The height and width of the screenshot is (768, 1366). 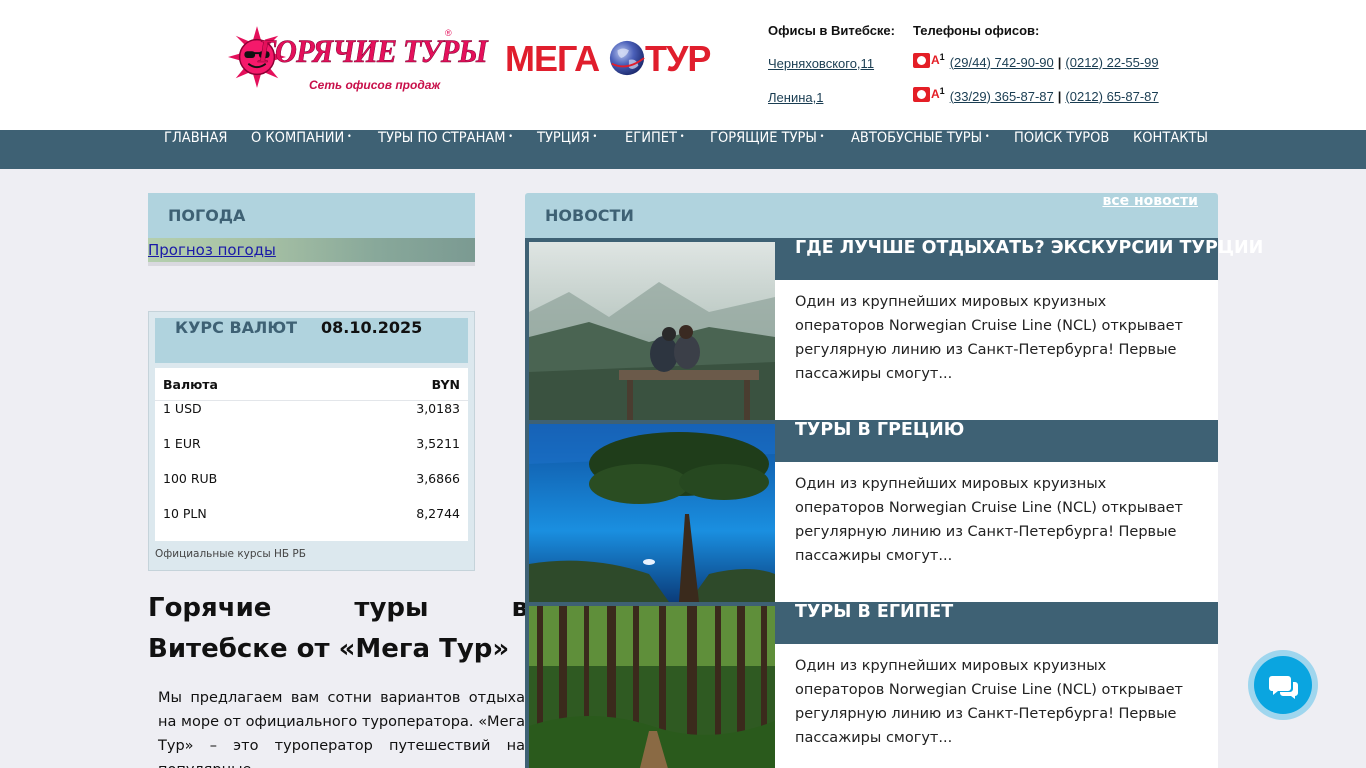 I want to click on phone-city-link: (0212) 65-87-87, so click(x=1111, y=96).